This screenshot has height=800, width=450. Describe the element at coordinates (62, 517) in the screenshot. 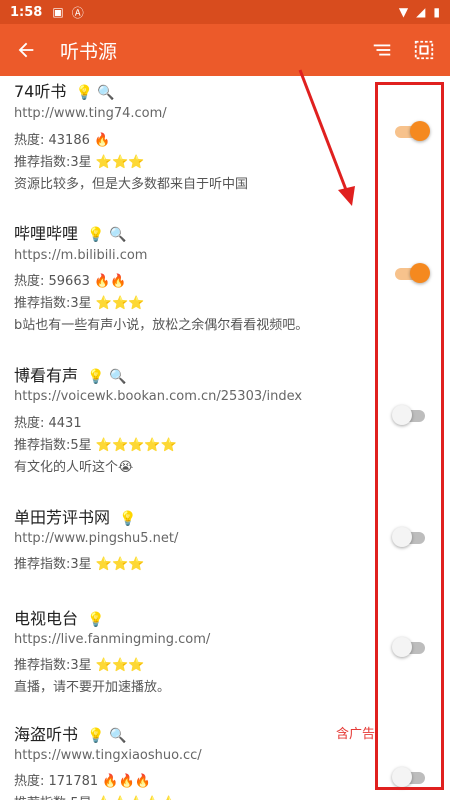

I see `source-name: 单田芳评书网` at that location.